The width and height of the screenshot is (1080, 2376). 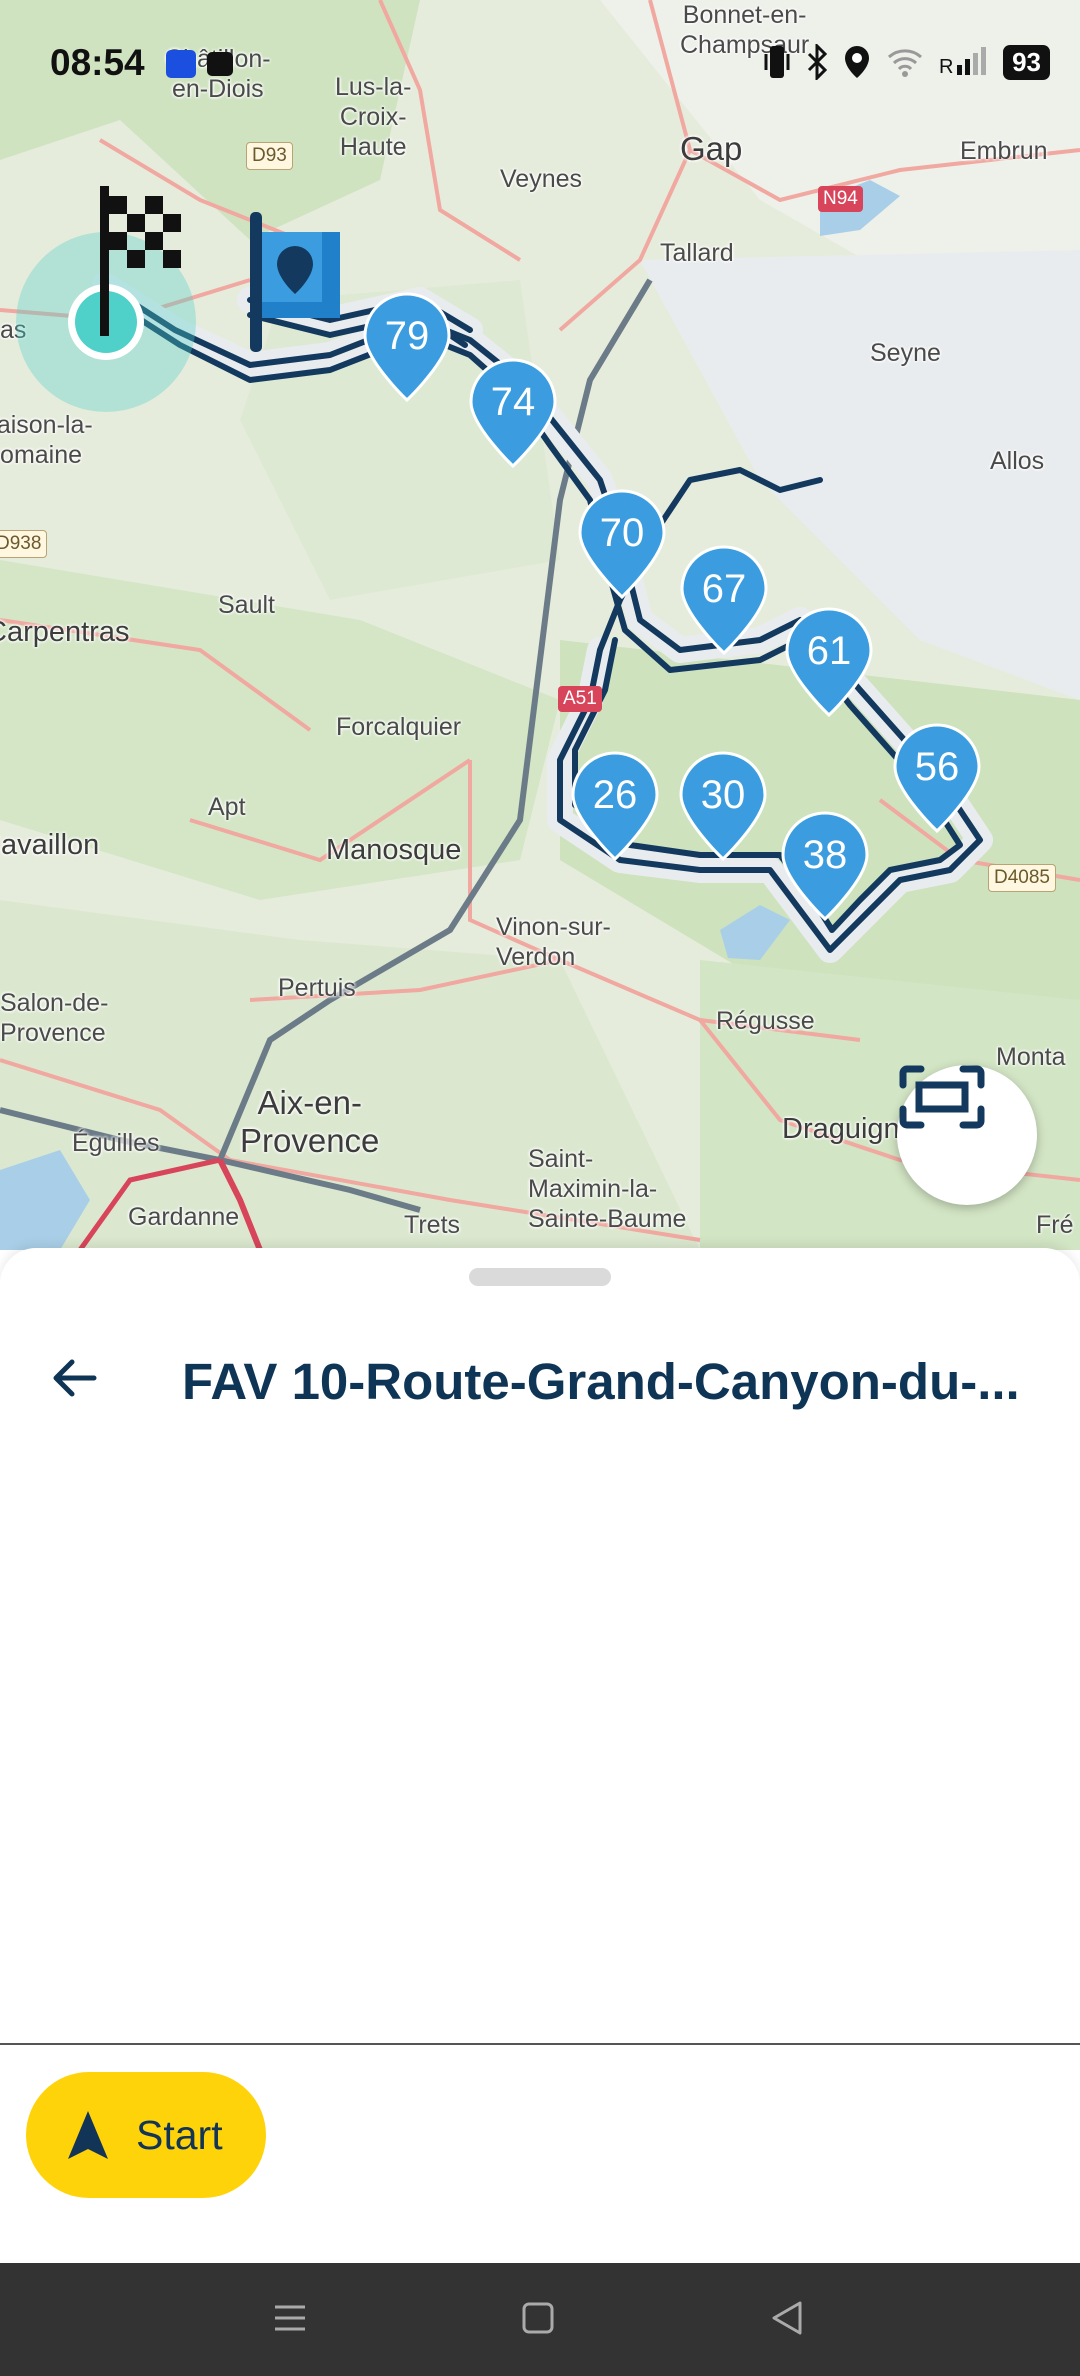 What do you see at coordinates (1031, 1057) in the screenshot?
I see `map-label-monta: Monta` at bounding box center [1031, 1057].